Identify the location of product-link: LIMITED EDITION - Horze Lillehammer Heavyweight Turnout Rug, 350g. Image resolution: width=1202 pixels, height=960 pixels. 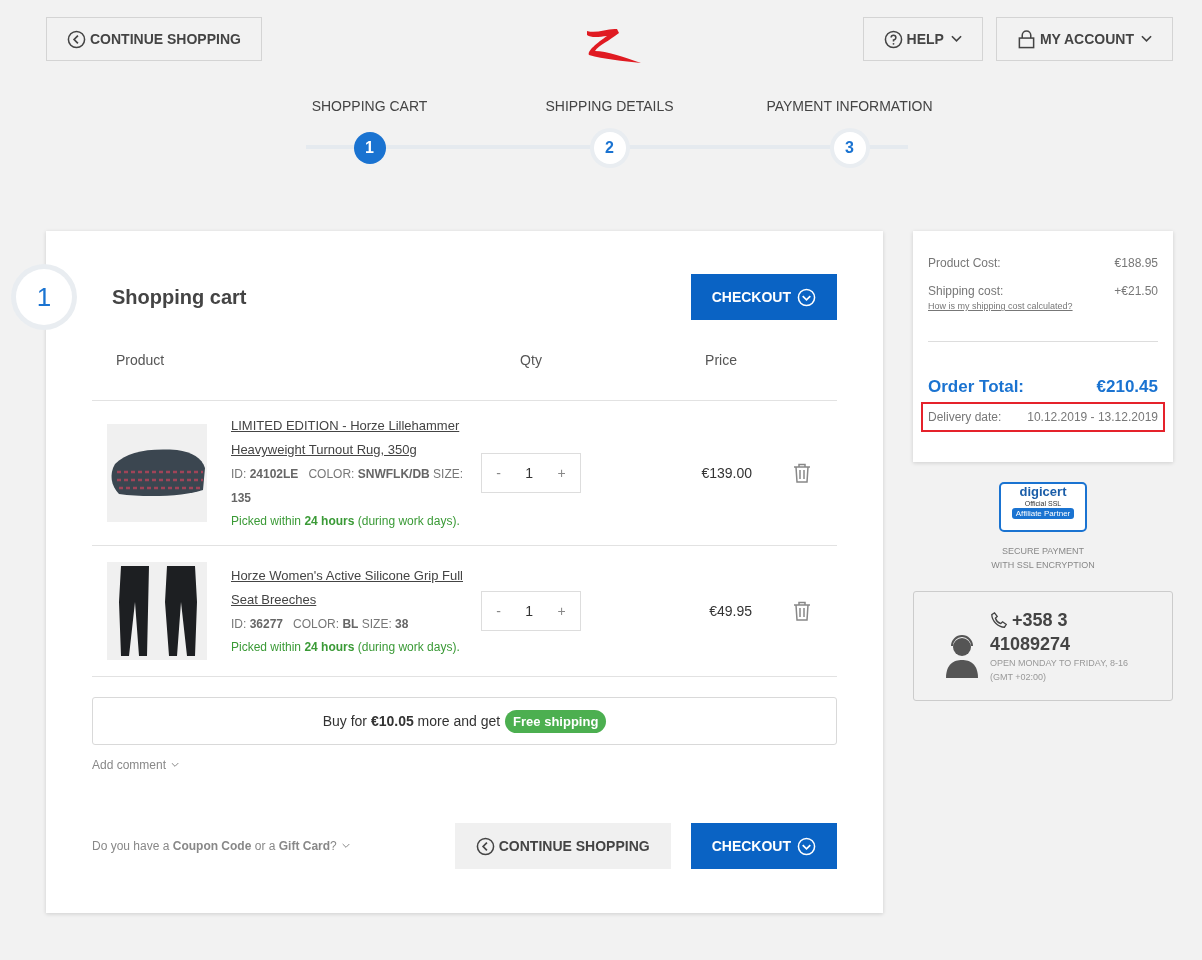
(356, 438).